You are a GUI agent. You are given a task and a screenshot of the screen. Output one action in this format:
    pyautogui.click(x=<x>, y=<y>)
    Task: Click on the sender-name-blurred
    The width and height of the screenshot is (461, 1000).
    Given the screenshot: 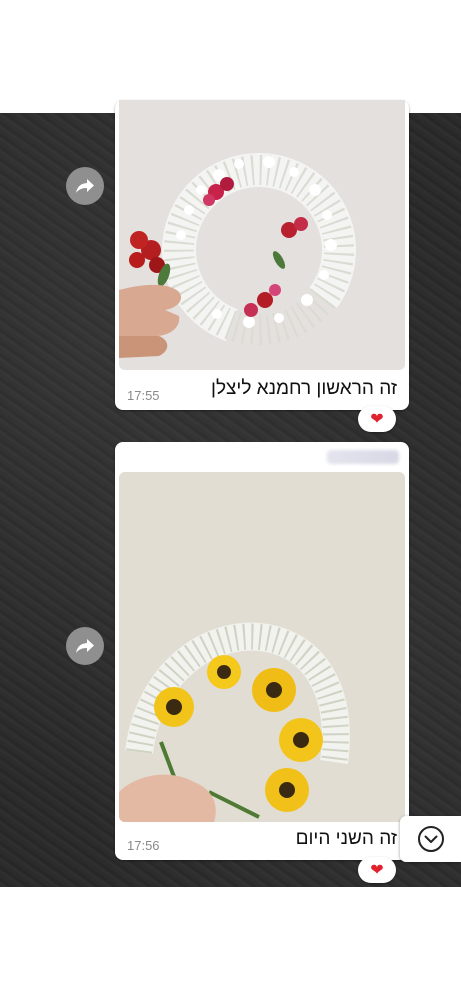 What is the action you would take?
    pyautogui.click(x=363, y=457)
    